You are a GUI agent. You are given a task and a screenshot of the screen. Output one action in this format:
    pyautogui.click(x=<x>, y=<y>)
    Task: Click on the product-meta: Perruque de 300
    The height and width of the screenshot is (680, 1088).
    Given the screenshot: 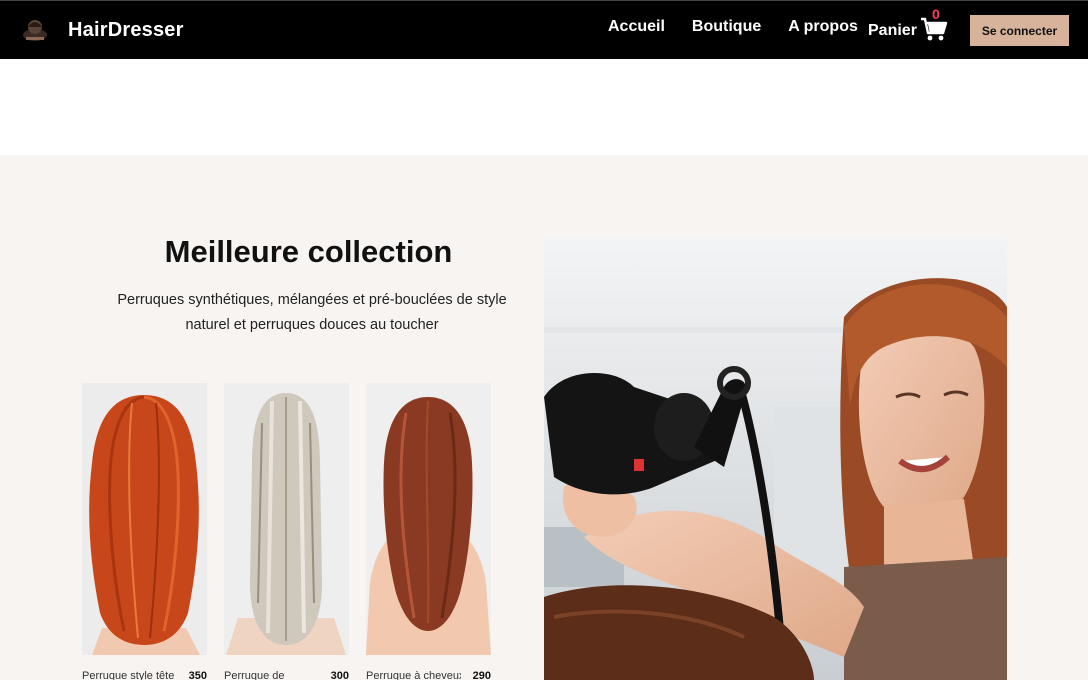 What is the action you would take?
    pyautogui.click(x=286, y=675)
    